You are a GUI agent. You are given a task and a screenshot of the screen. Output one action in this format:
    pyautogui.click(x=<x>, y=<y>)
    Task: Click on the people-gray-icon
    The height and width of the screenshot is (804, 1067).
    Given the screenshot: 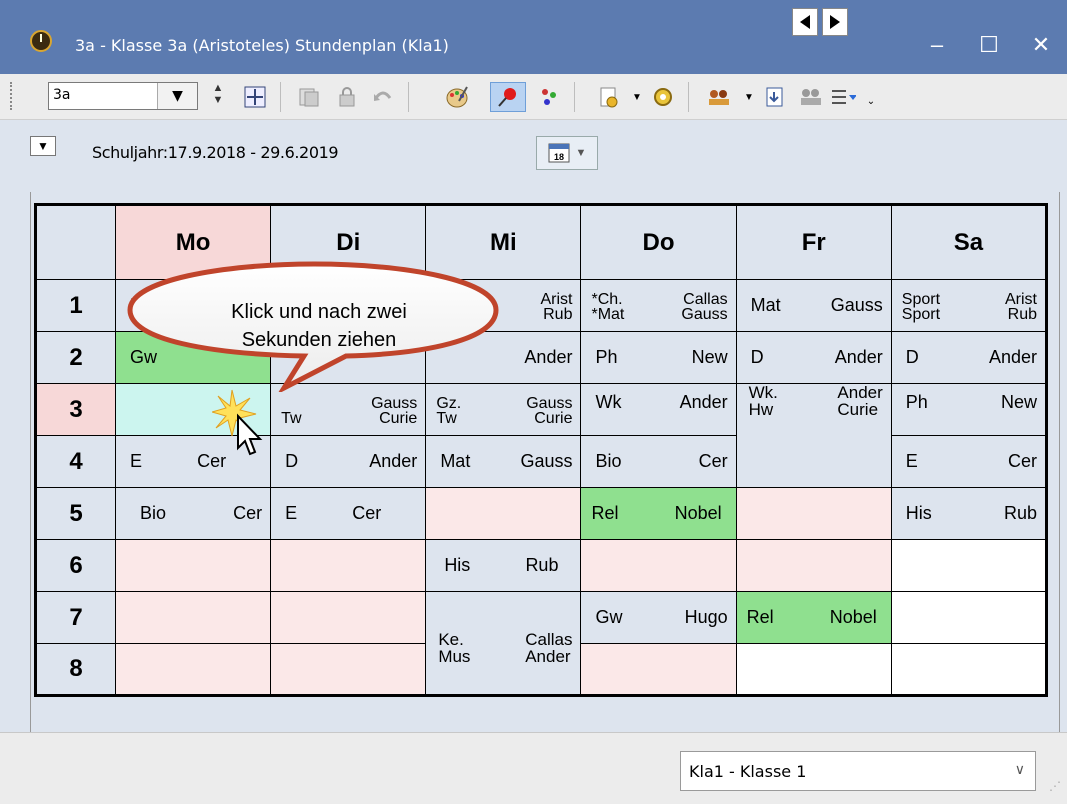 What is the action you would take?
    pyautogui.click(x=811, y=97)
    